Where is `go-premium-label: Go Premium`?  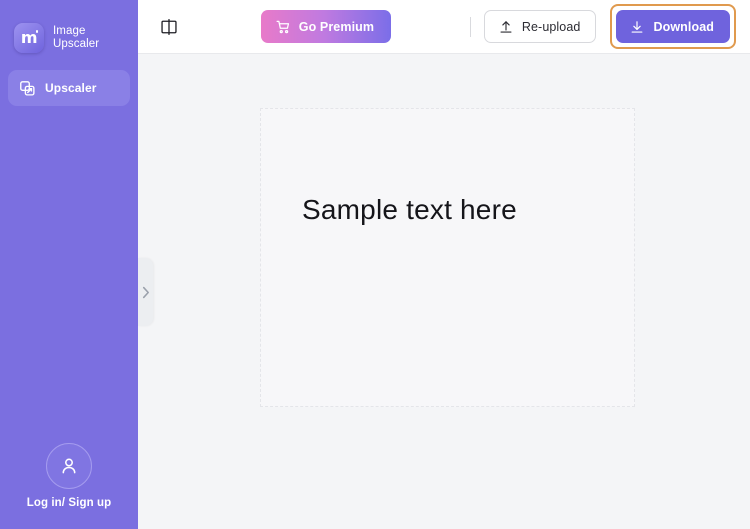
go-premium-label: Go Premium is located at coordinates (336, 26).